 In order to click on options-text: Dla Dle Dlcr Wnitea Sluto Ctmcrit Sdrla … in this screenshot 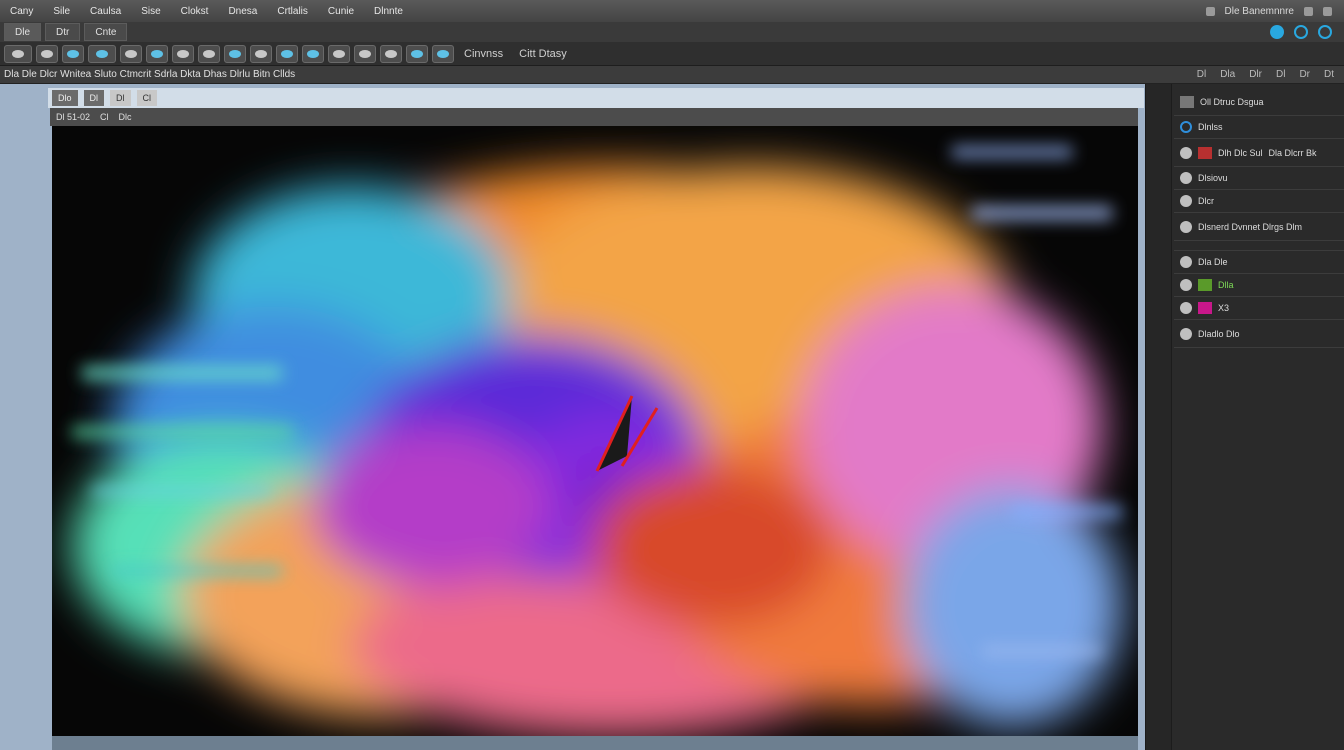, I will do `click(149, 74)`.